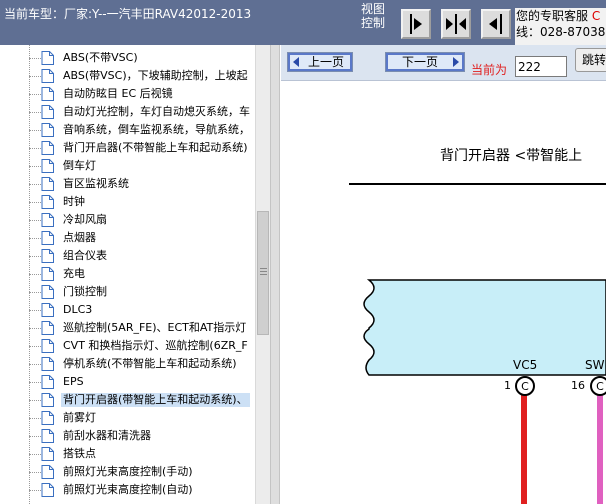 The width and height of the screenshot is (606, 504). I want to click on tree-item-label: 自动灯光控制，车灯自动熄灭系统，车, so click(156, 111).